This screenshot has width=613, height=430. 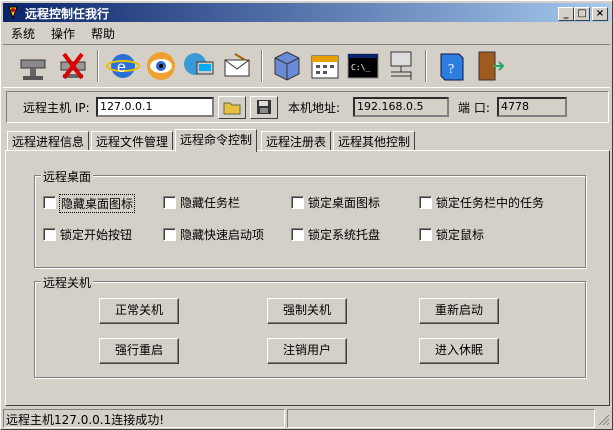 I want to click on message-icon, so click(x=237, y=66).